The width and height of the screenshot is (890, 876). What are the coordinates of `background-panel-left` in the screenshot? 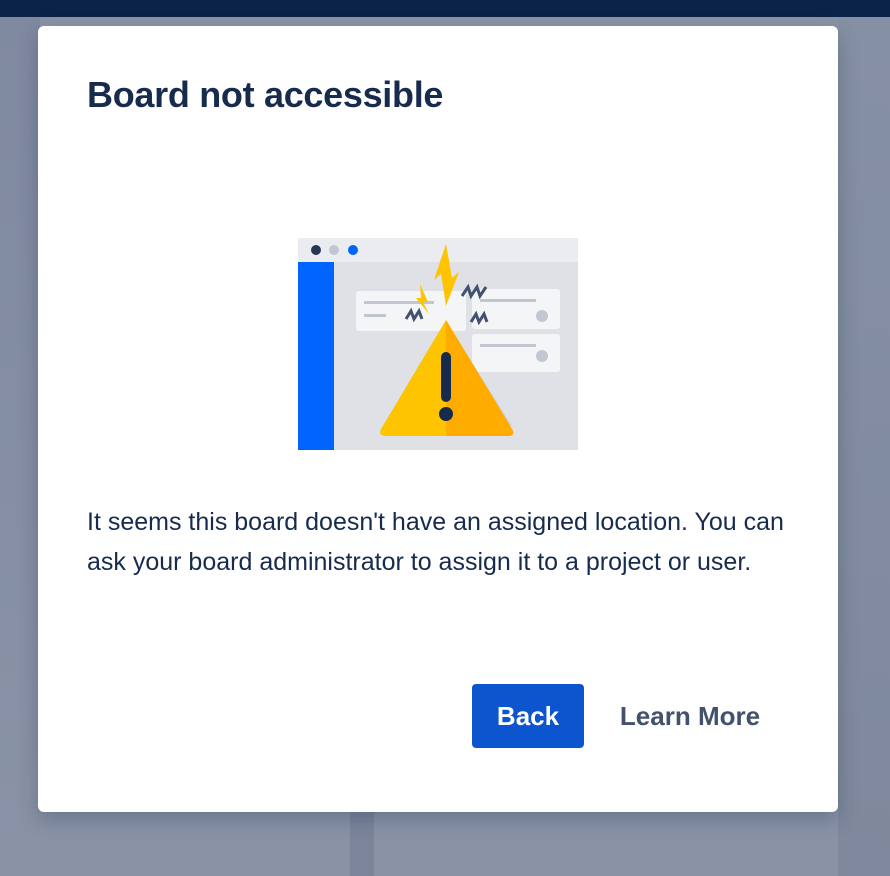 It's located at (20, 446).